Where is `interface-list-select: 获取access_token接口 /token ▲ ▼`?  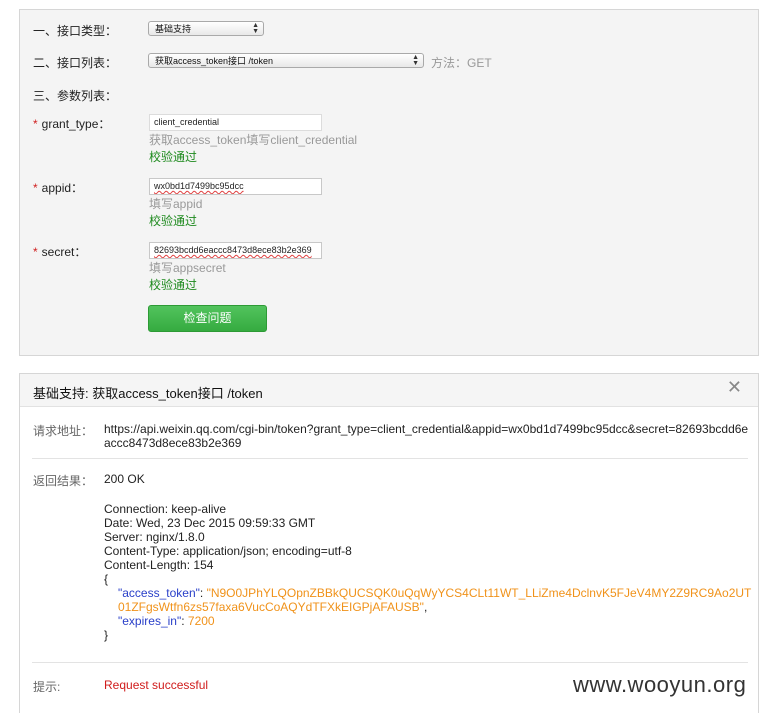 interface-list-select: 获取access_token接口 /token ▲ ▼ is located at coordinates (286, 60).